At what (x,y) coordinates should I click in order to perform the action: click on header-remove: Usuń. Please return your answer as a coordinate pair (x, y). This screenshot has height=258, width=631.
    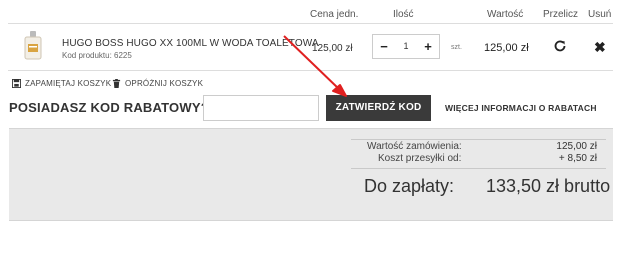
    Looking at the image, I should click on (600, 14).